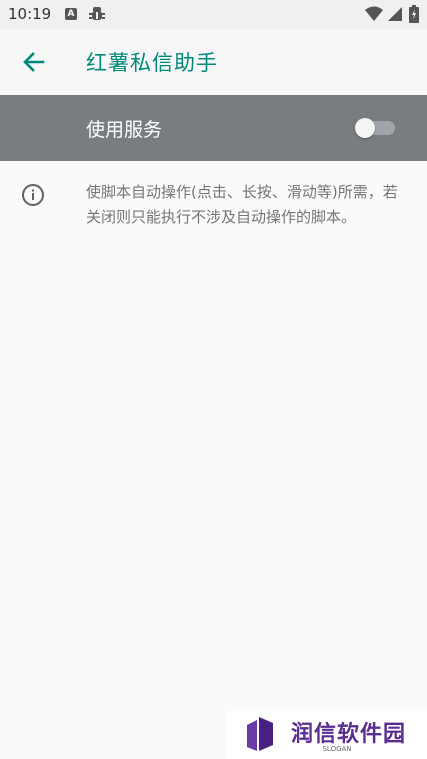  What do you see at coordinates (71, 14) in the screenshot?
I see `a-box-icon: A` at bounding box center [71, 14].